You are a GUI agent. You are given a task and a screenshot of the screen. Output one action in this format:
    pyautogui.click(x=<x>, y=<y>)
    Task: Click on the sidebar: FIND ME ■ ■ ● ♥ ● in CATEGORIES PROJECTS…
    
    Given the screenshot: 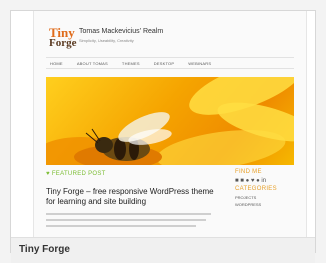 What is the action you would take?
    pyautogui.click(x=265, y=188)
    